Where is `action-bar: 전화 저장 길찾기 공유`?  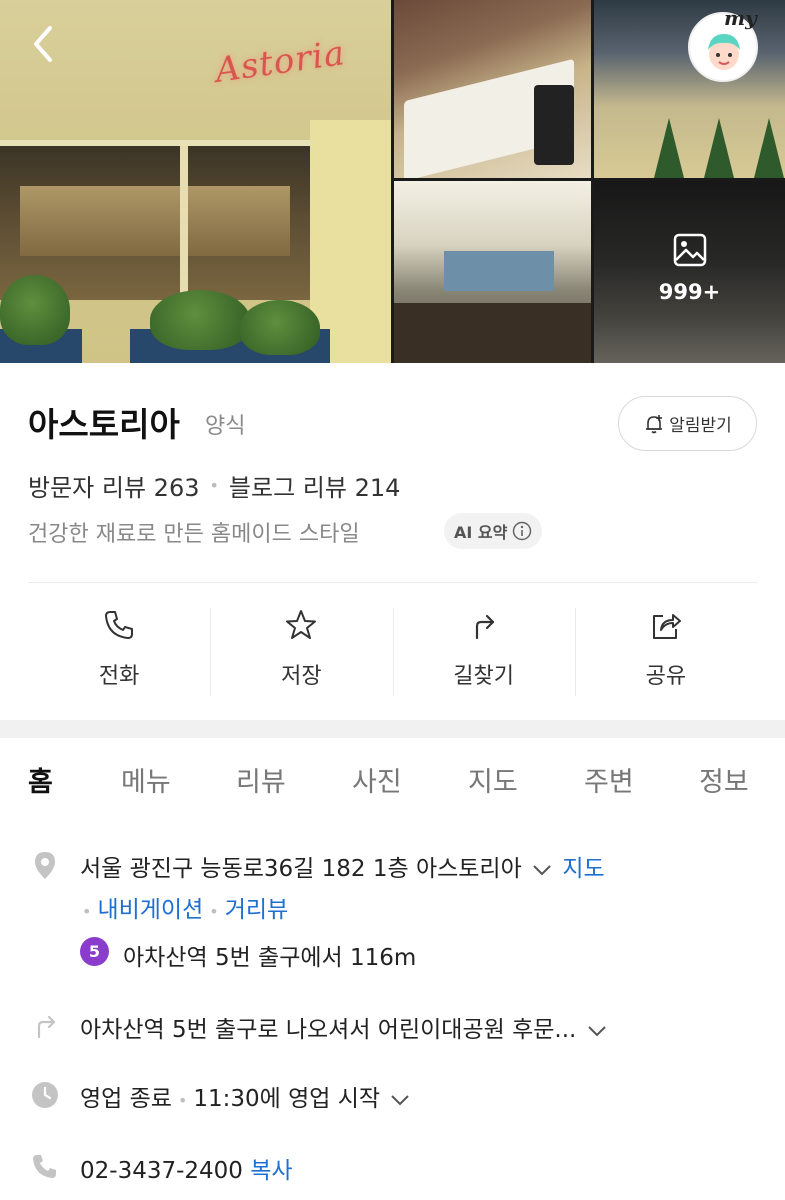 action-bar: 전화 저장 길찾기 공유 is located at coordinates (392, 650).